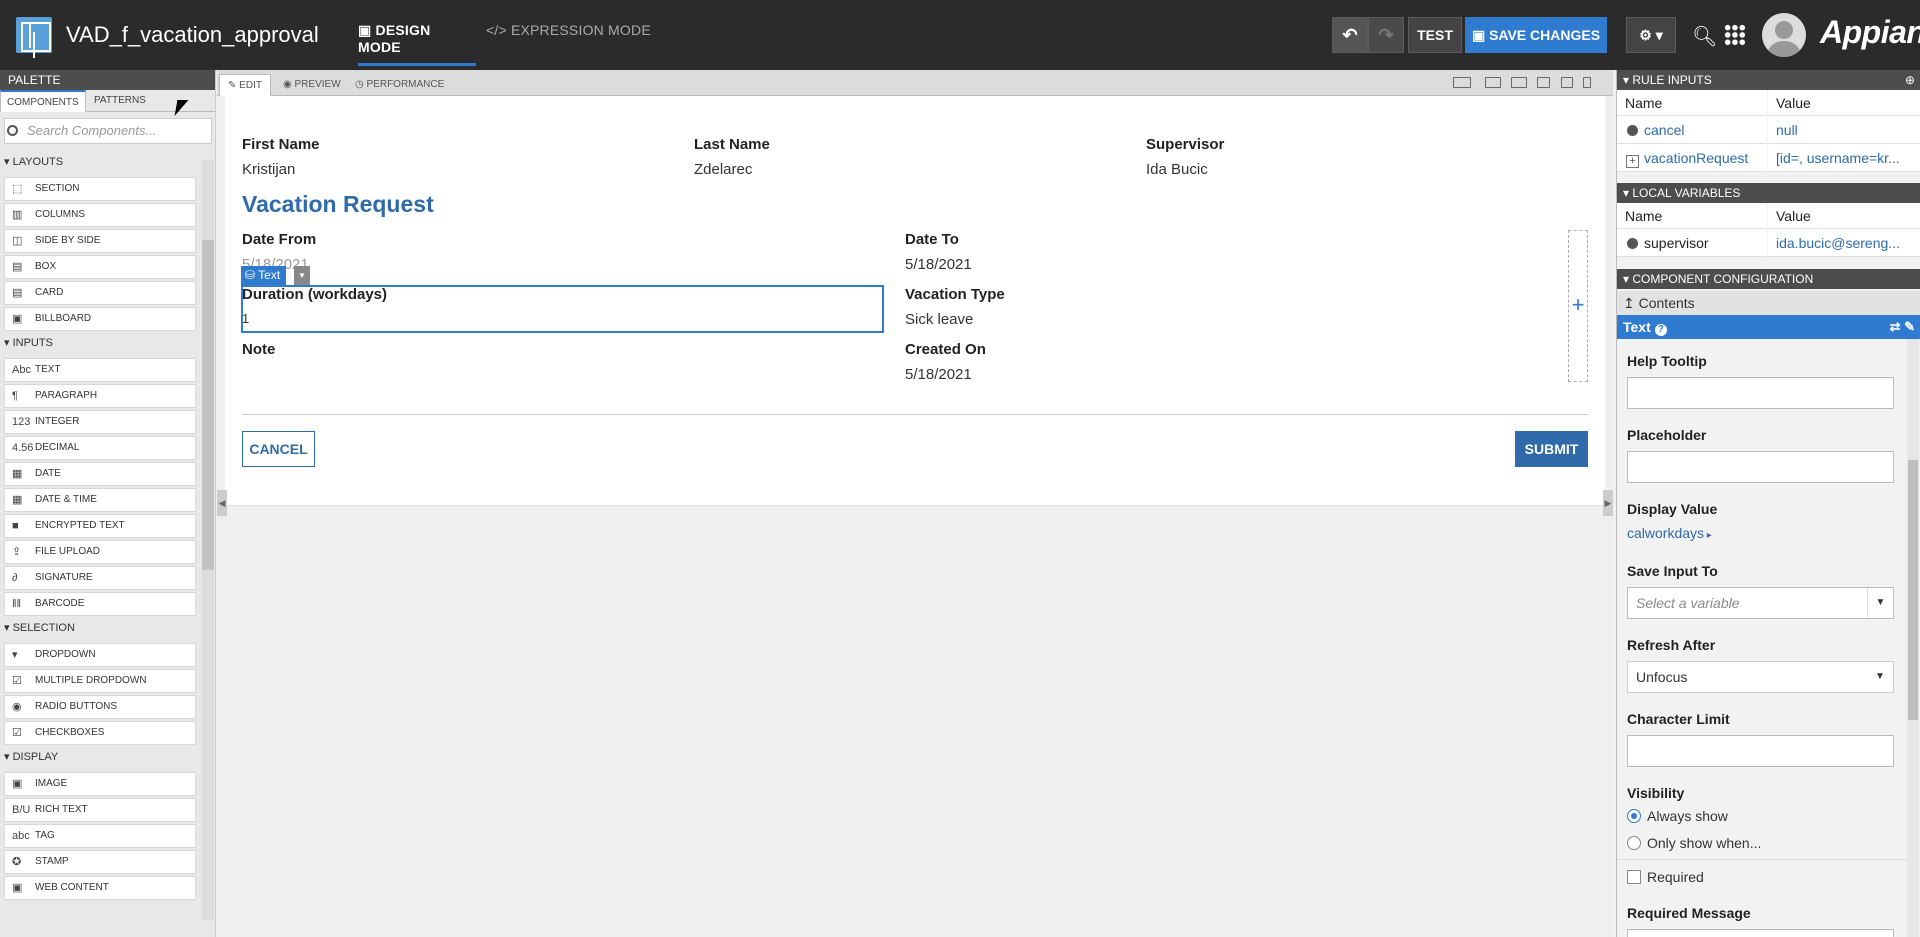 This screenshot has width=1920, height=937. Describe the element at coordinates (1735, 35) in the screenshot. I see `apps-grid-icon` at that location.